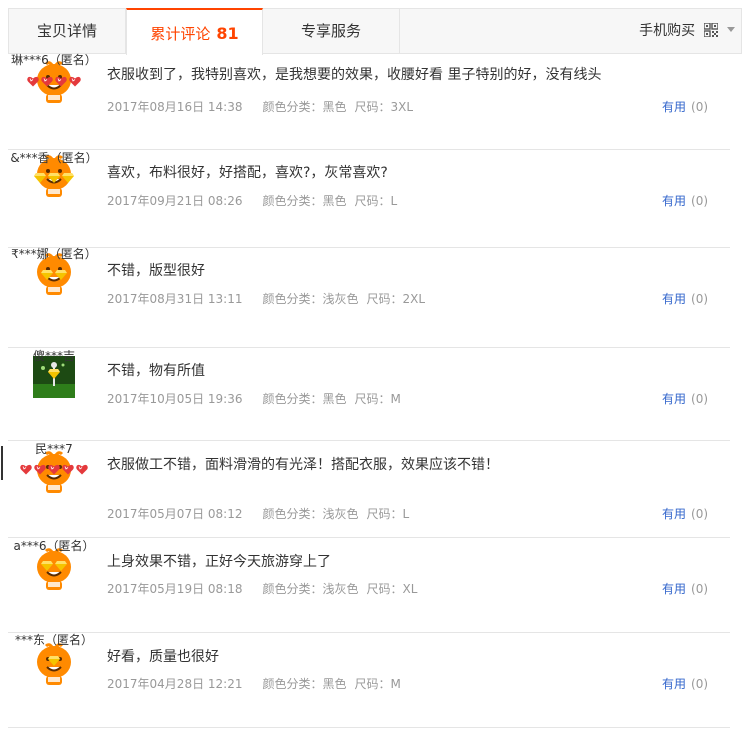 Image resolution: width=750 pixels, height=735 pixels. I want to click on tab-exclusive-service-label: 专享服务, so click(330, 31).